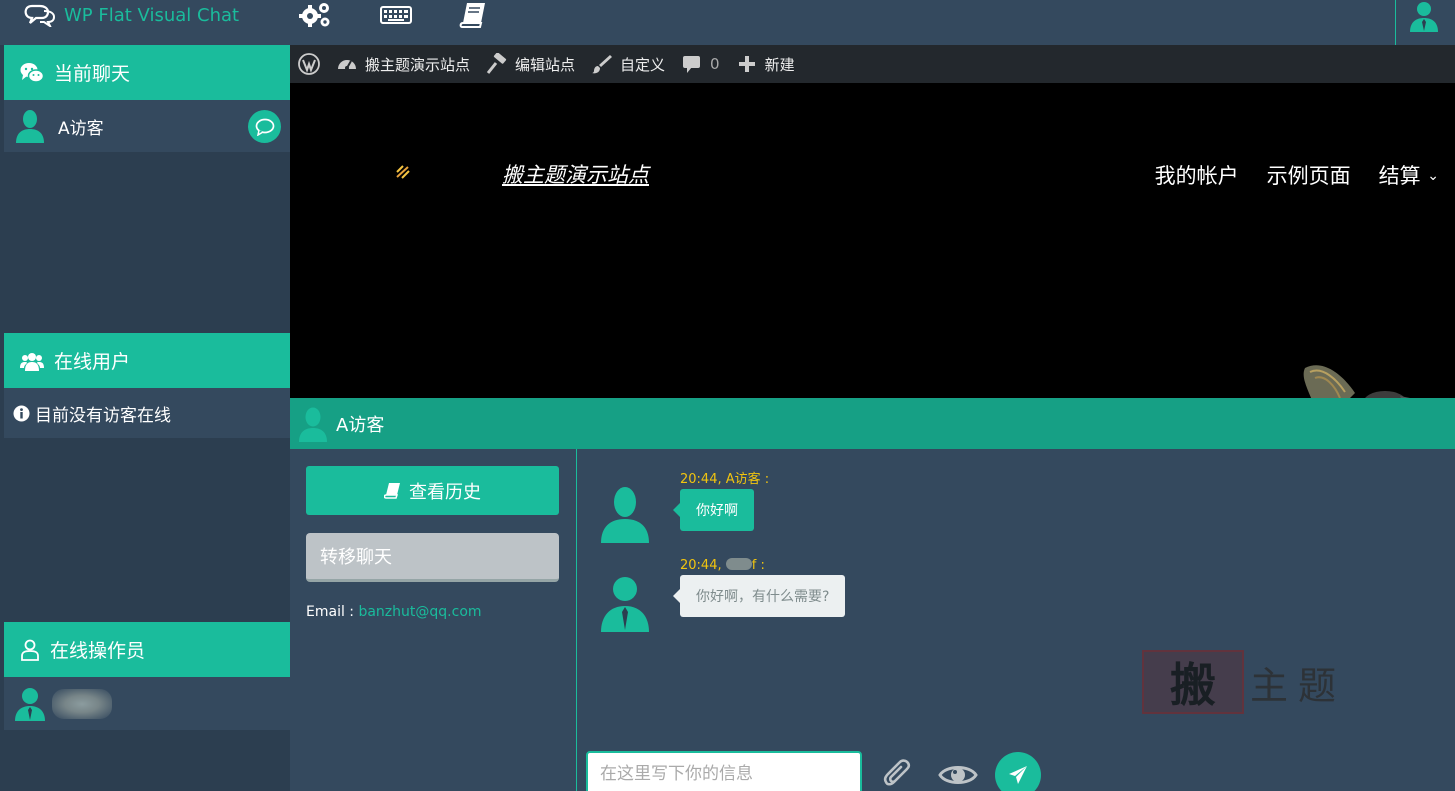  What do you see at coordinates (759, 596) in the screenshot?
I see `message-bubble: 你好啊，有什么需要?` at bounding box center [759, 596].